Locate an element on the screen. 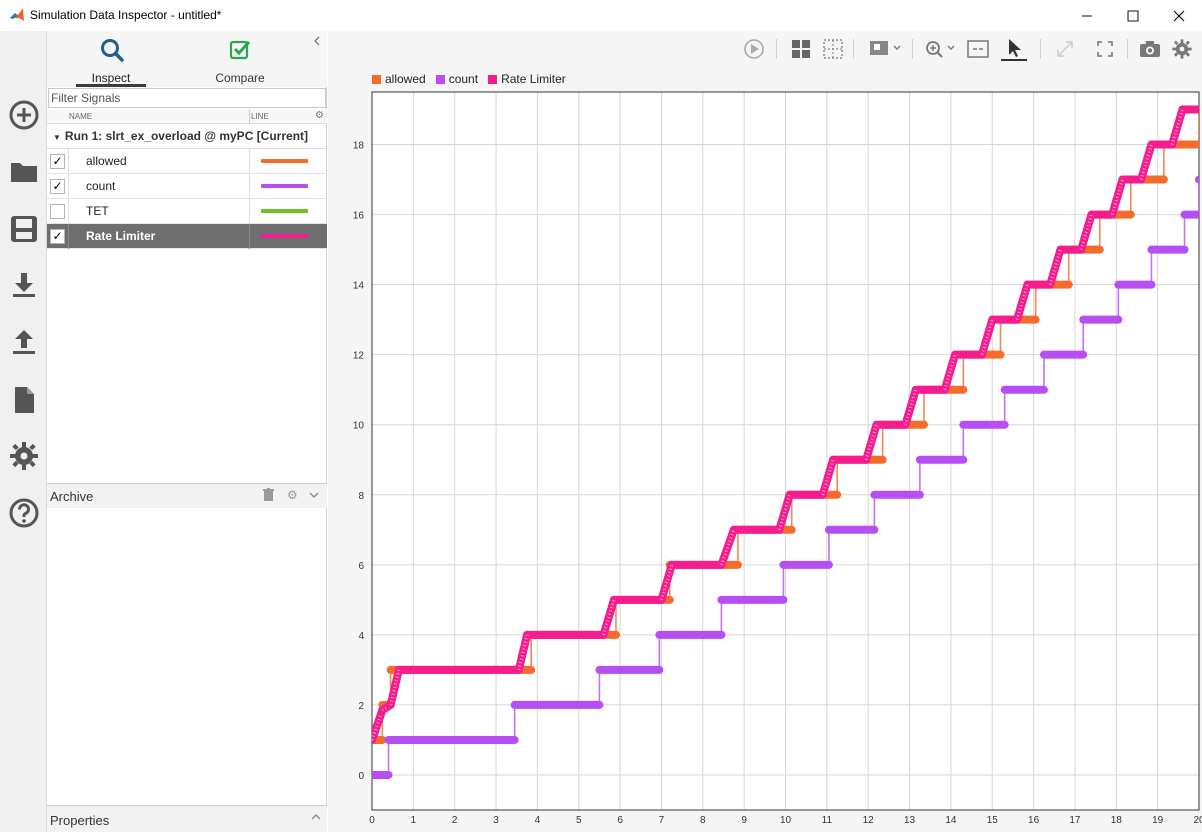 The height and width of the screenshot is (832, 1202). tab-bar: Inspect Compare is located at coordinates (187, 59).